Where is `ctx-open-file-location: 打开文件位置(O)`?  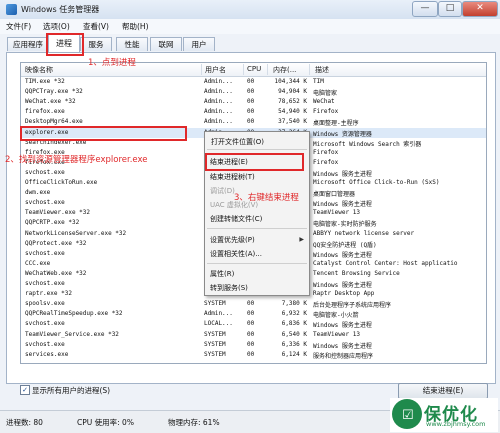 ctx-open-file-location: 打开文件位置(O) is located at coordinates (237, 142).